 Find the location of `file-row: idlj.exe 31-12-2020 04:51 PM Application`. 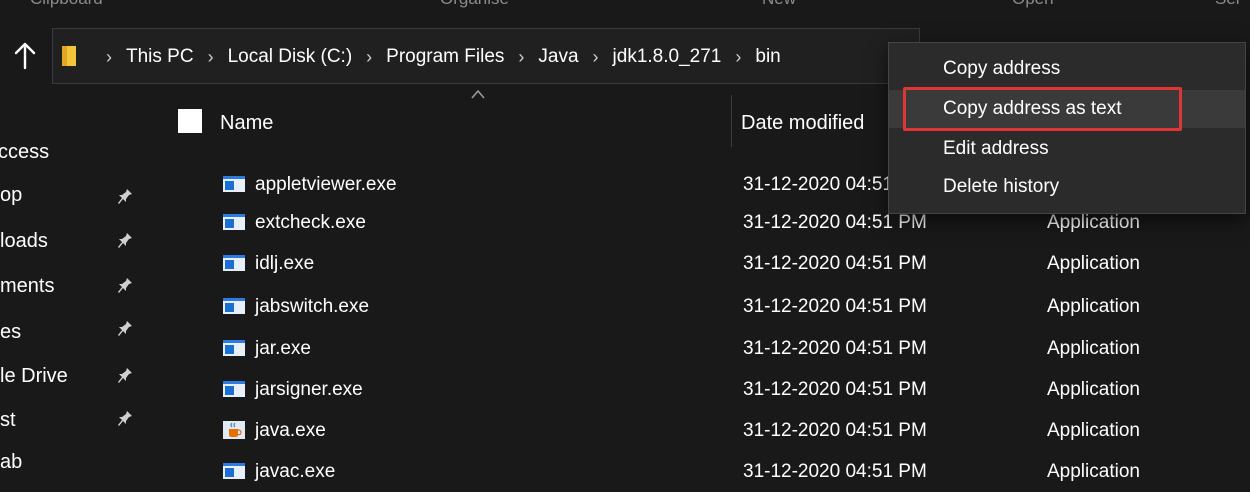

file-row: idlj.exe 31-12-2020 04:51 PM Application is located at coordinates (730, 264).